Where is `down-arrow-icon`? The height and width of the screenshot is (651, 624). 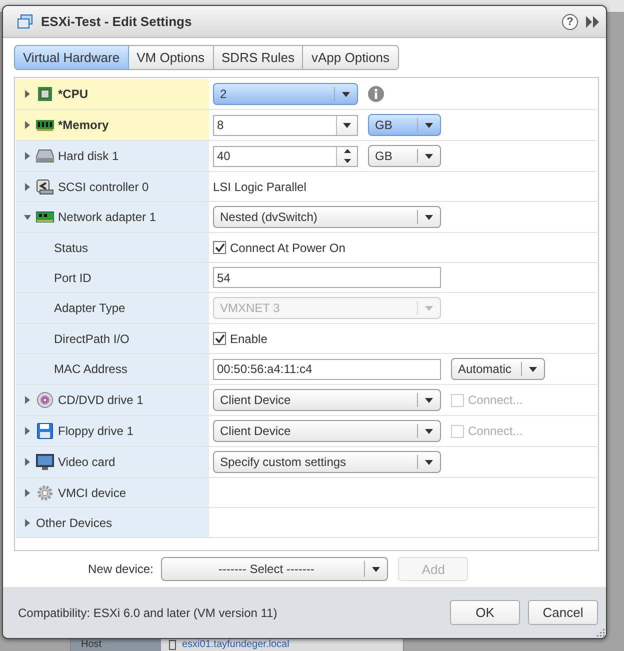 down-arrow-icon is located at coordinates (347, 160).